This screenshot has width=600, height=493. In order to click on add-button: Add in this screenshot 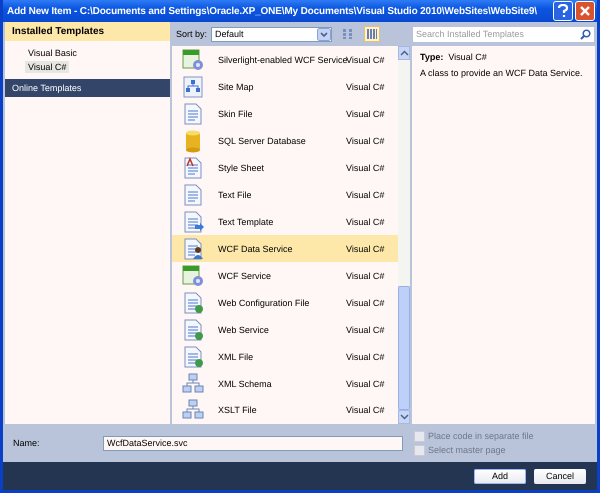, I will do `click(500, 476)`.